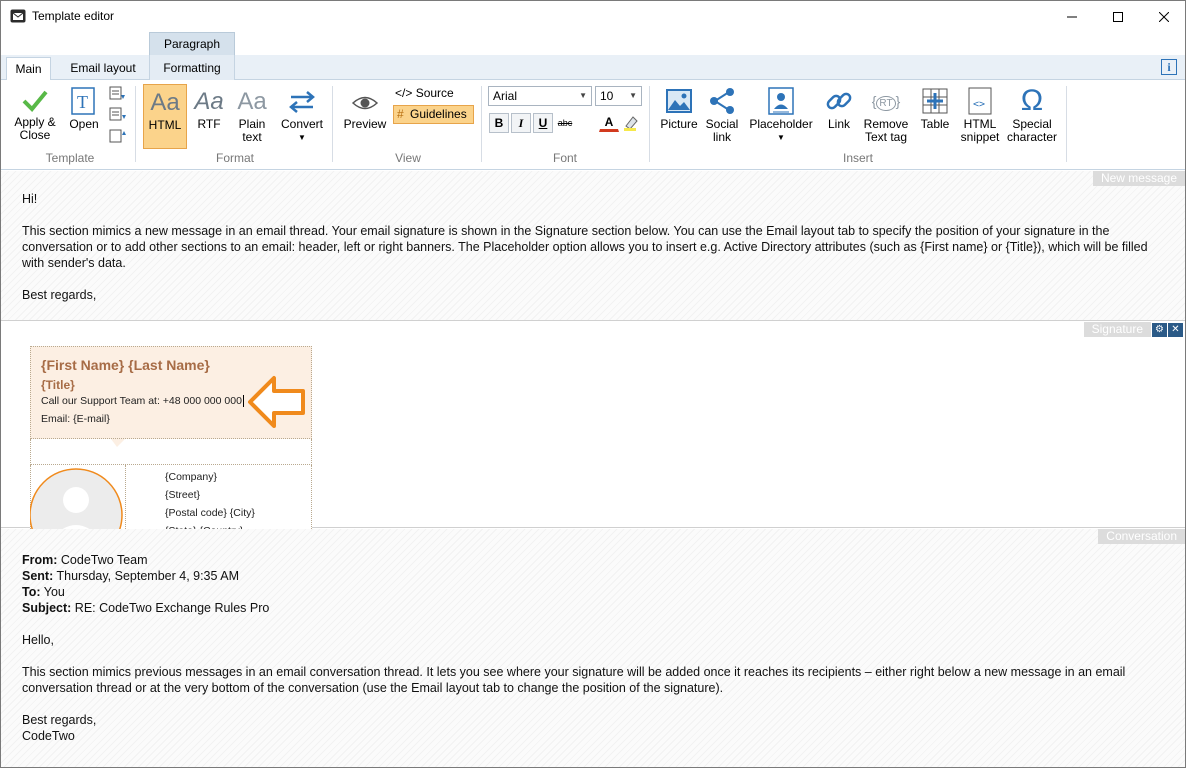 This screenshot has width=1186, height=768. Describe the element at coordinates (75, 419) in the screenshot. I see `signature-email-line: Email: {E-mail}` at that location.